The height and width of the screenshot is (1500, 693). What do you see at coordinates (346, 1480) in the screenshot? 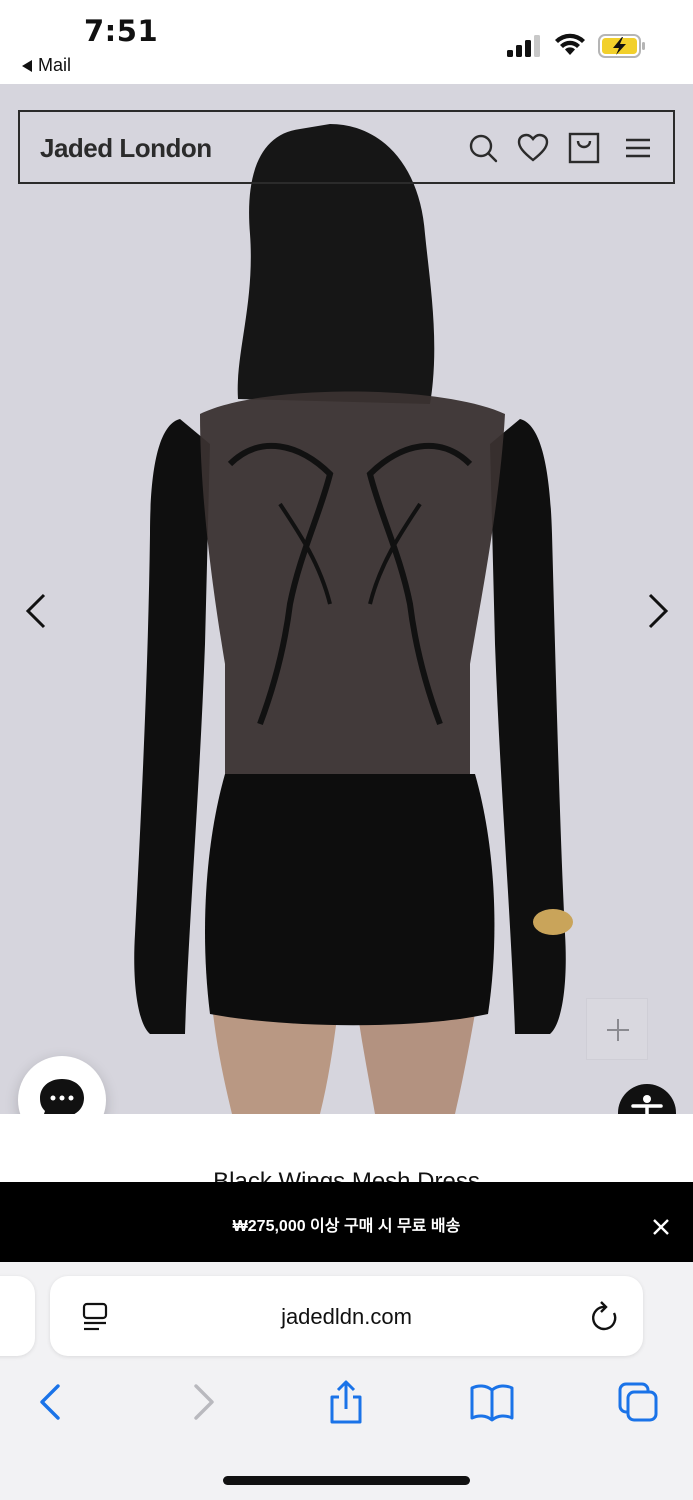
I see `home-indicator` at bounding box center [346, 1480].